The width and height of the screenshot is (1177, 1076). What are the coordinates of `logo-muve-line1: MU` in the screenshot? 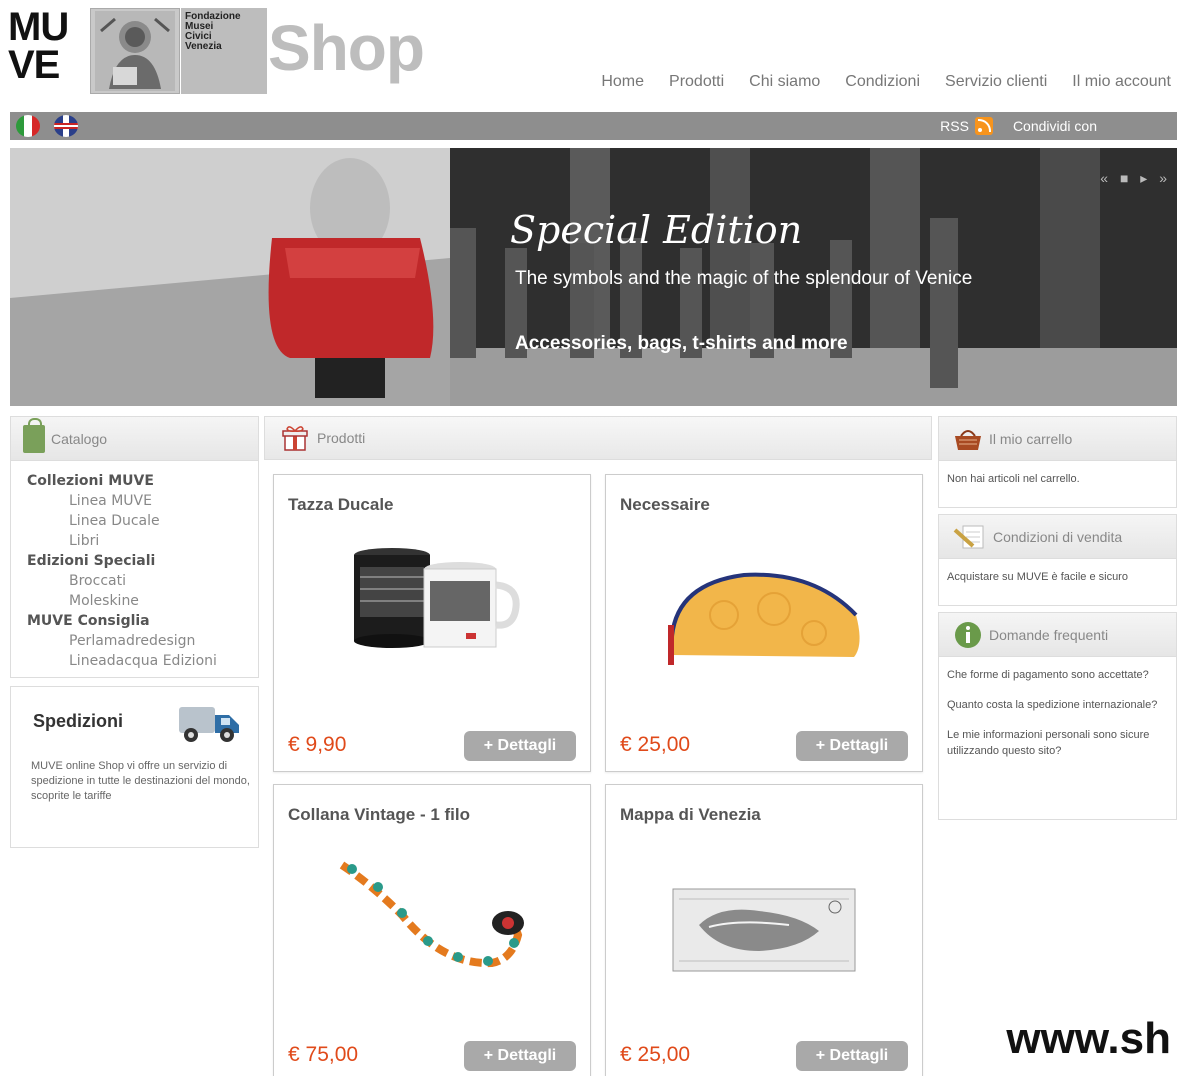 It's located at (38, 27).